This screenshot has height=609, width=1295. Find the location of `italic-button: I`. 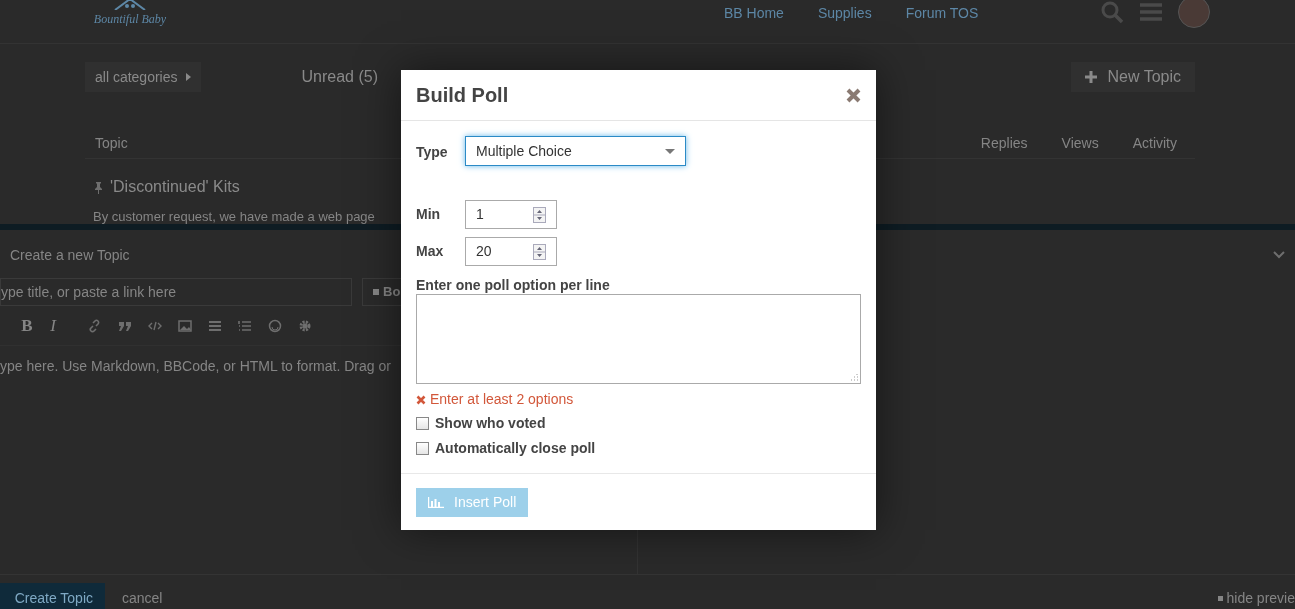

italic-button: I is located at coordinates (53, 325).